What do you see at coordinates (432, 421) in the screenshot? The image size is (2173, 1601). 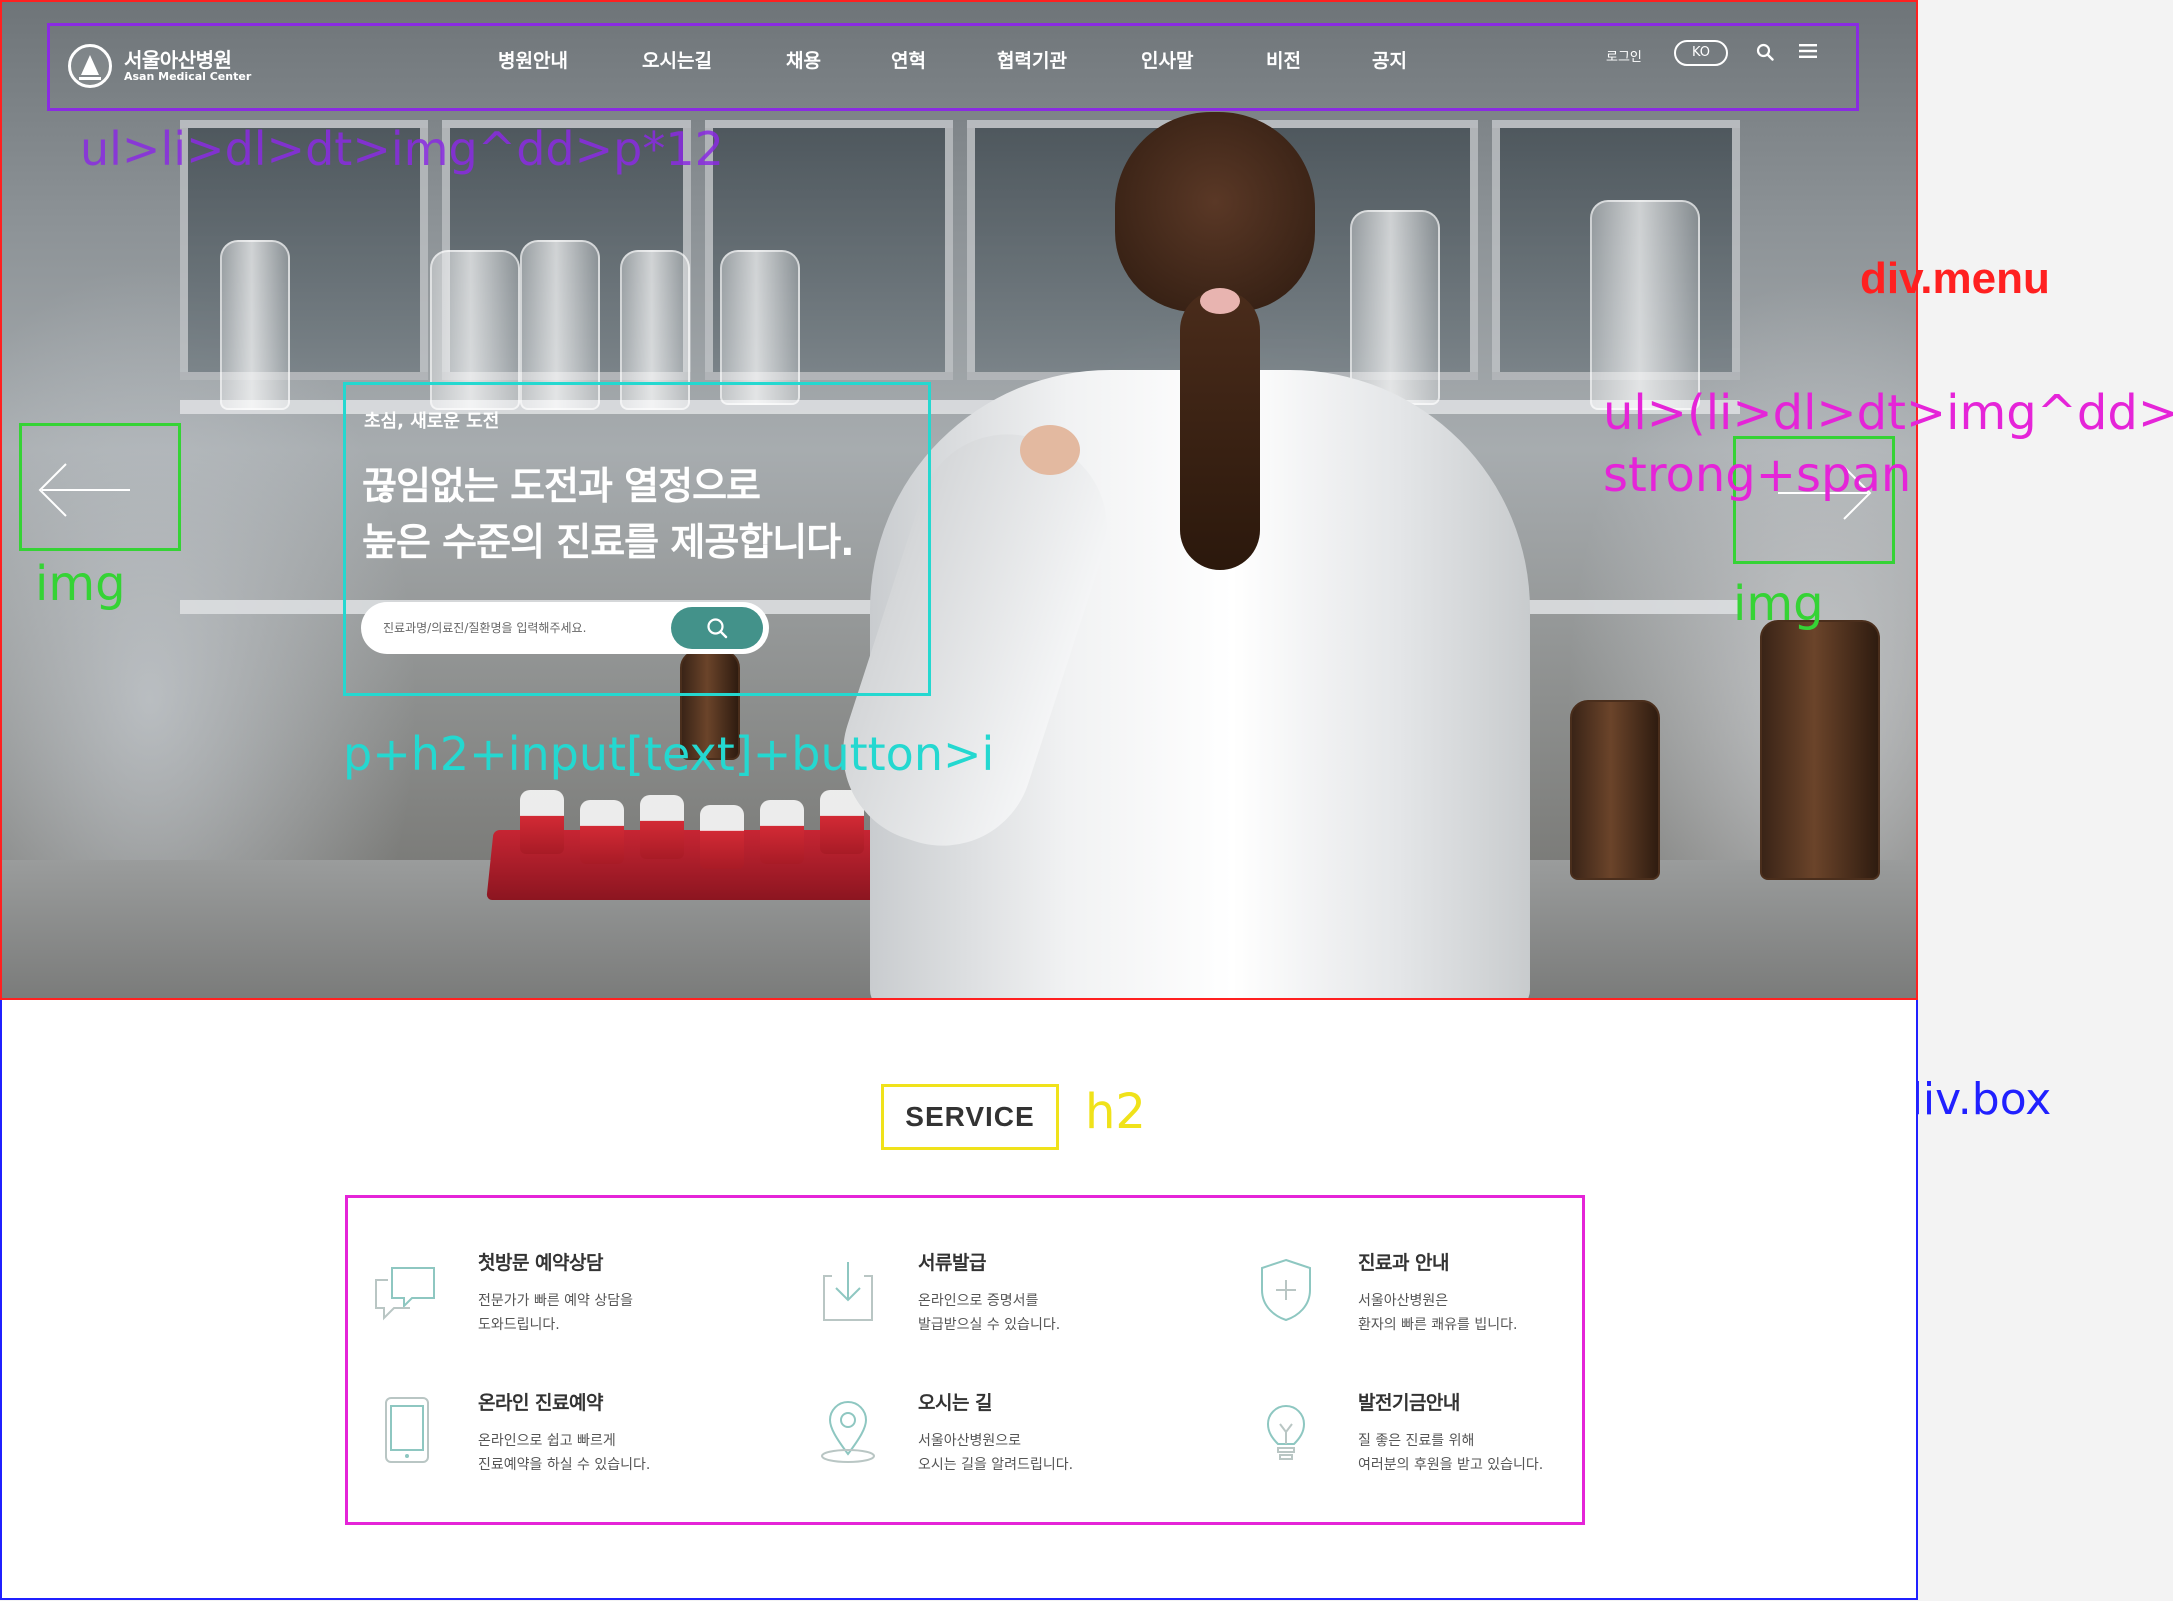 I see `hero-kicker: 초심, 새로운 도전` at bounding box center [432, 421].